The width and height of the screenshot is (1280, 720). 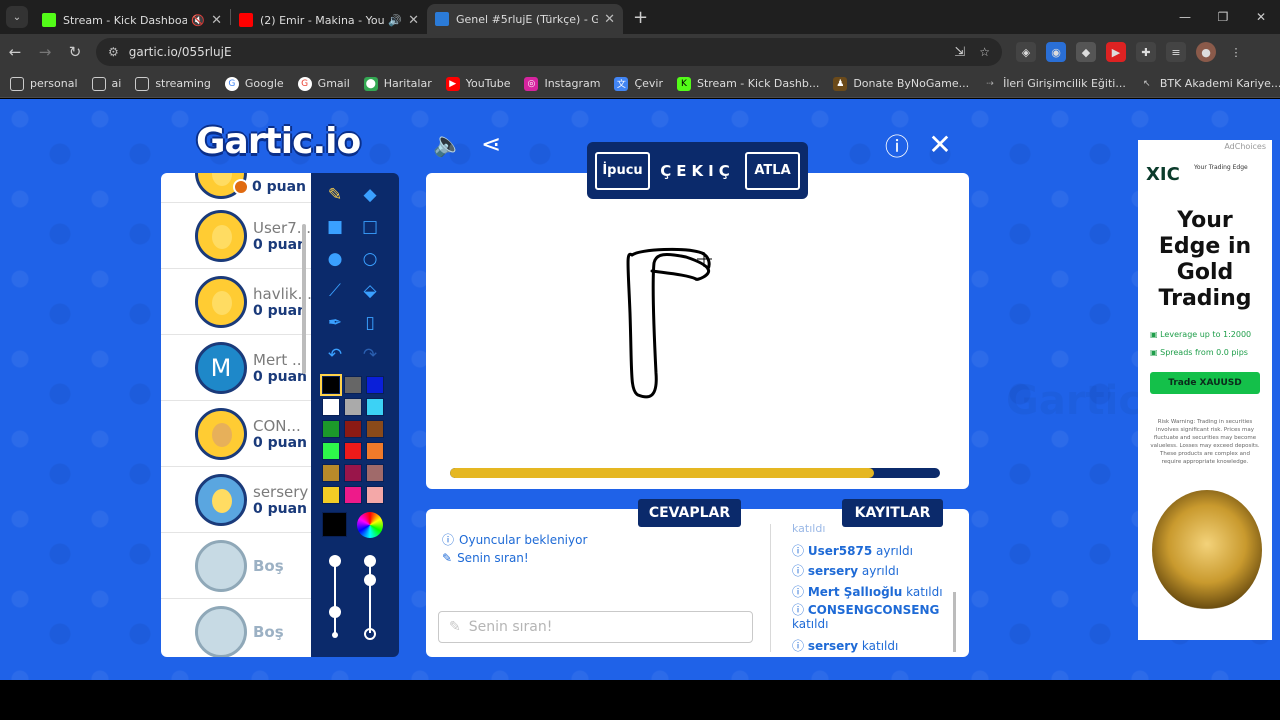 I want to click on adchoices-label: AdChoices, so click(x=1245, y=146).